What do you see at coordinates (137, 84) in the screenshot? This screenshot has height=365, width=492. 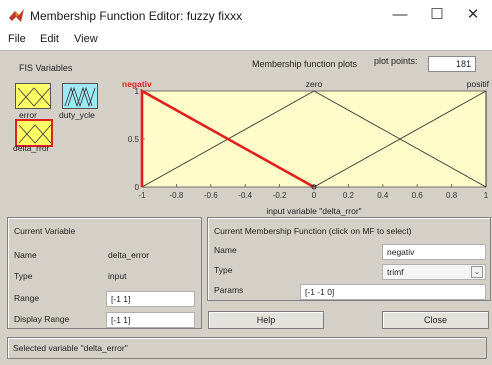 I see `mf-label-negativ: negativ` at bounding box center [137, 84].